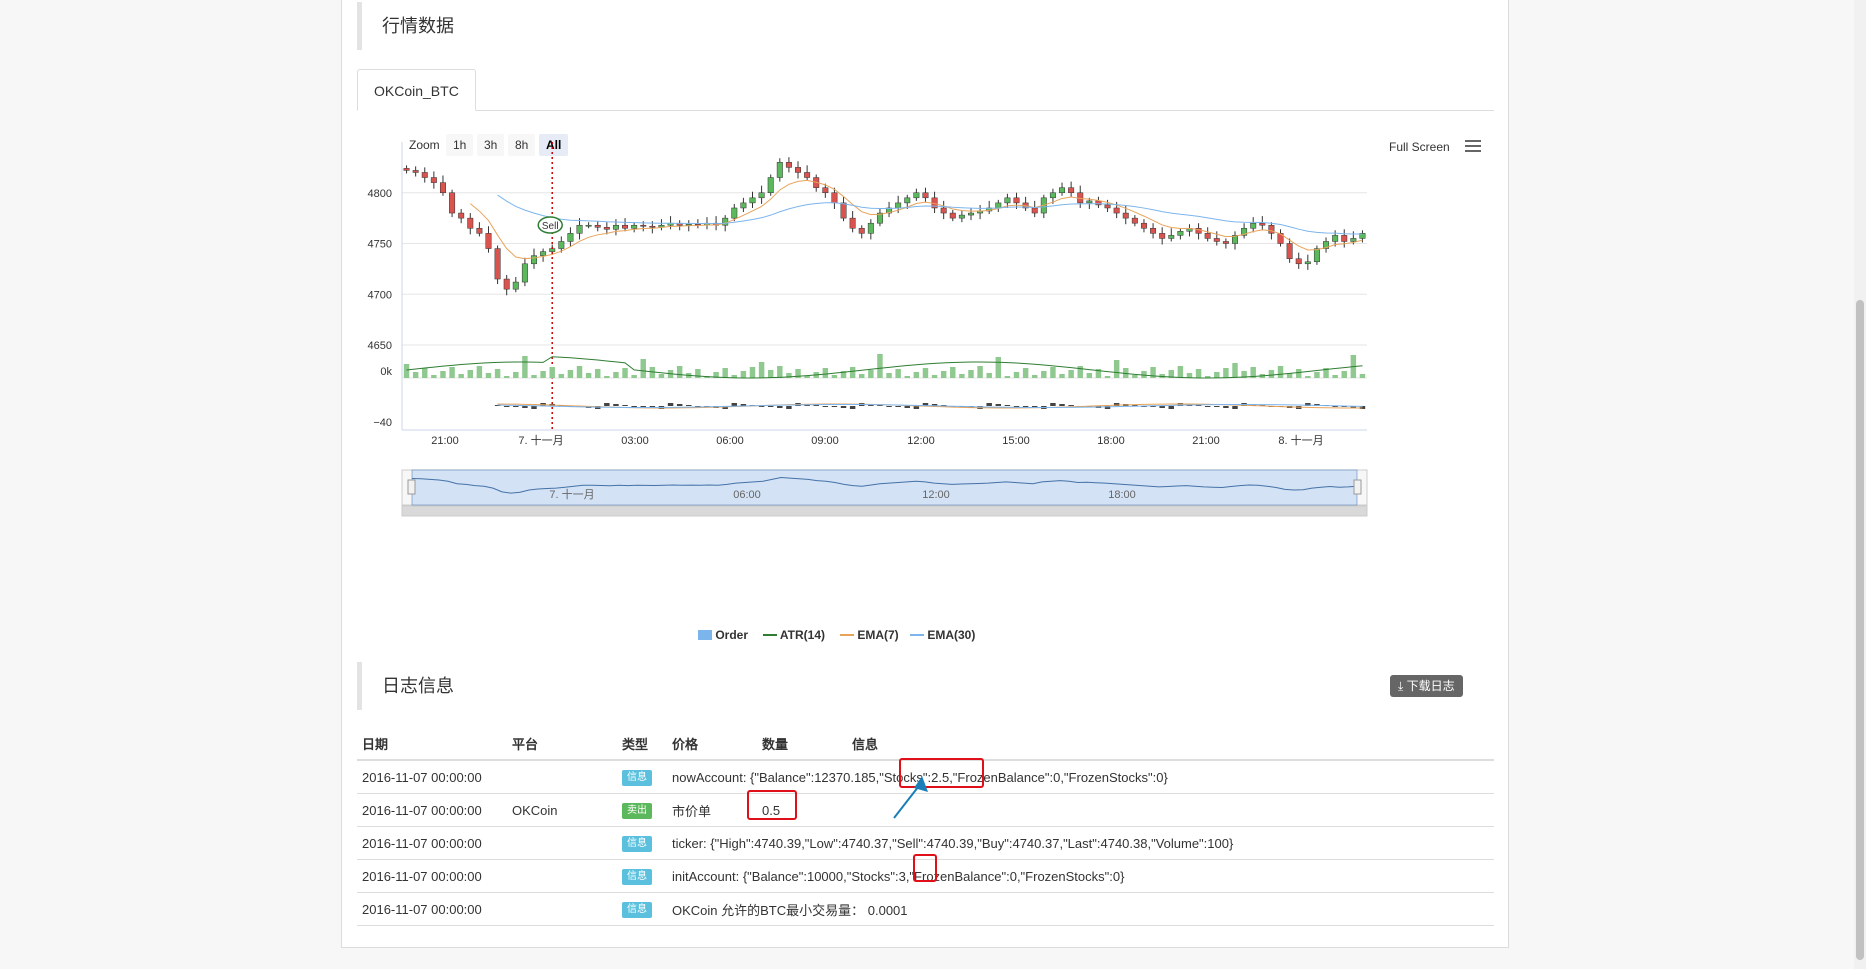  I want to click on legend-ema30: EMA(30), so click(942, 635).